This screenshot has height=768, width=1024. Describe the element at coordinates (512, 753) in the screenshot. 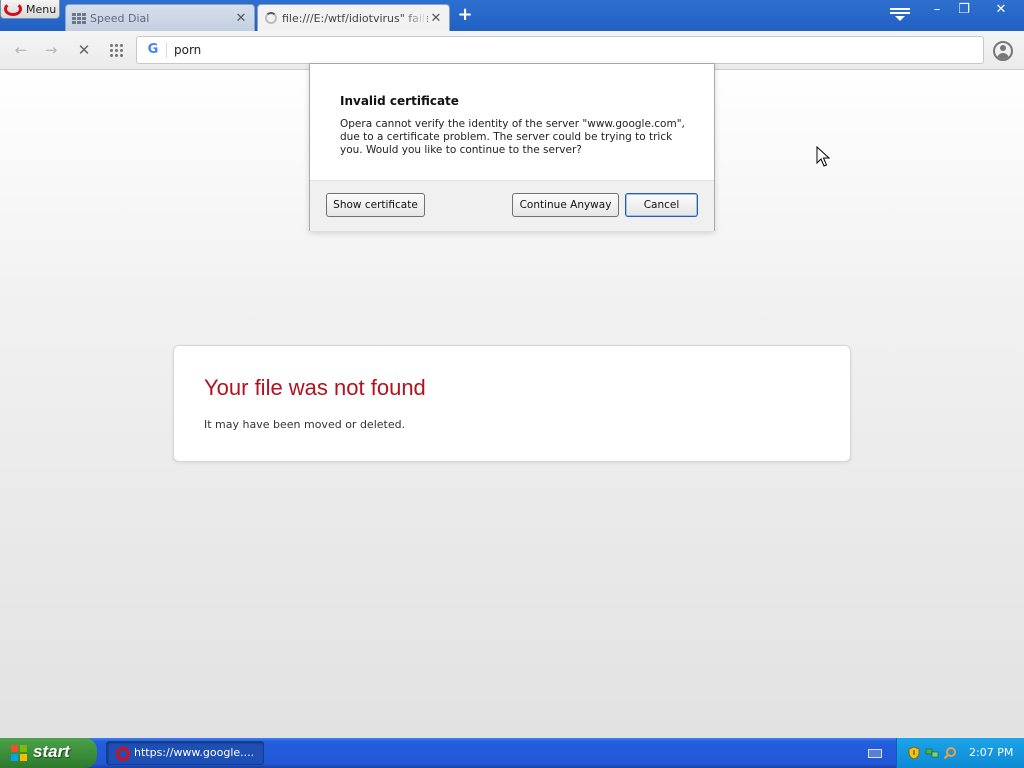

I see `windows-taskbar: start https://www.google.... 2:07 PM` at that location.